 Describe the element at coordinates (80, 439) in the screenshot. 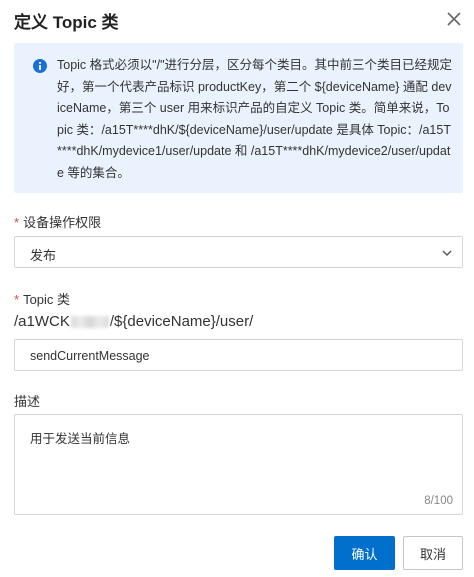

I see `description-value: 用于发送当前信息` at that location.